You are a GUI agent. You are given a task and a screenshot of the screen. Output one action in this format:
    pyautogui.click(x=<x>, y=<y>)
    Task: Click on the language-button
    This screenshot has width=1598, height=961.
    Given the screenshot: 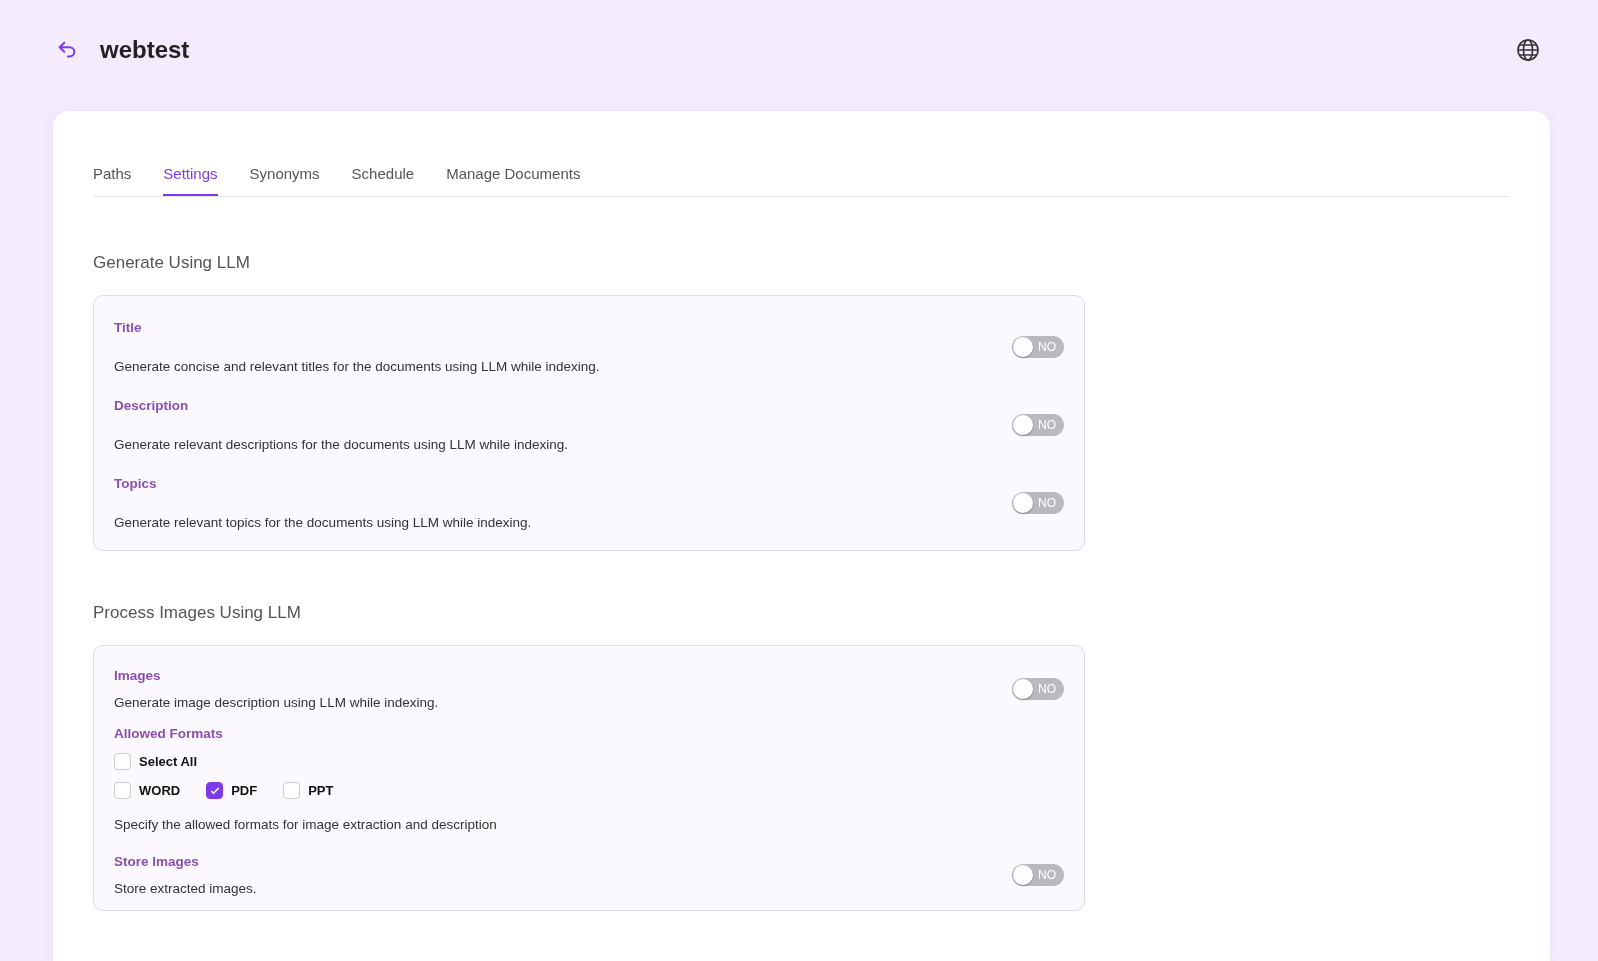 What is the action you would take?
    pyautogui.click(x=1528, y=50)
    